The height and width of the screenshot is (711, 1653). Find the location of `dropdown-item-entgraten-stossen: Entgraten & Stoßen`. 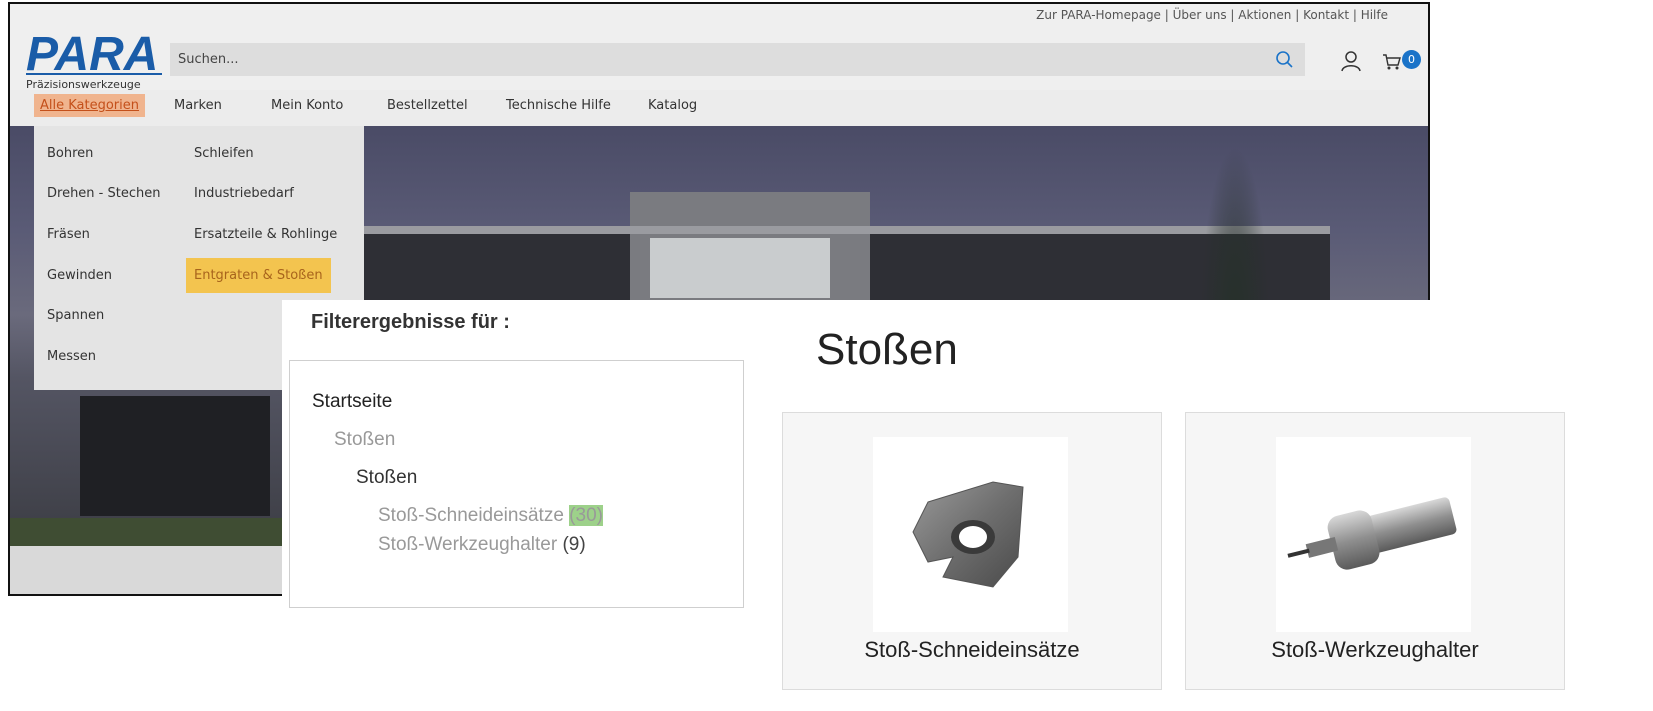

dropdown-item-entgraten-stossen: Entgraten & Stoßen is located at coordinates (258, 275).